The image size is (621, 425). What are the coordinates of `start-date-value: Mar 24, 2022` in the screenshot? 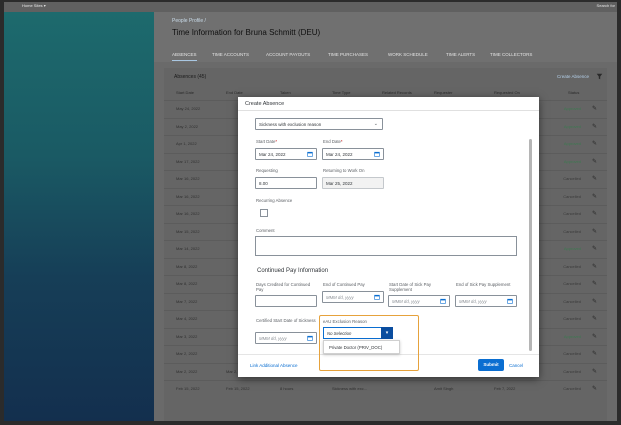 It's located at (272, 154).